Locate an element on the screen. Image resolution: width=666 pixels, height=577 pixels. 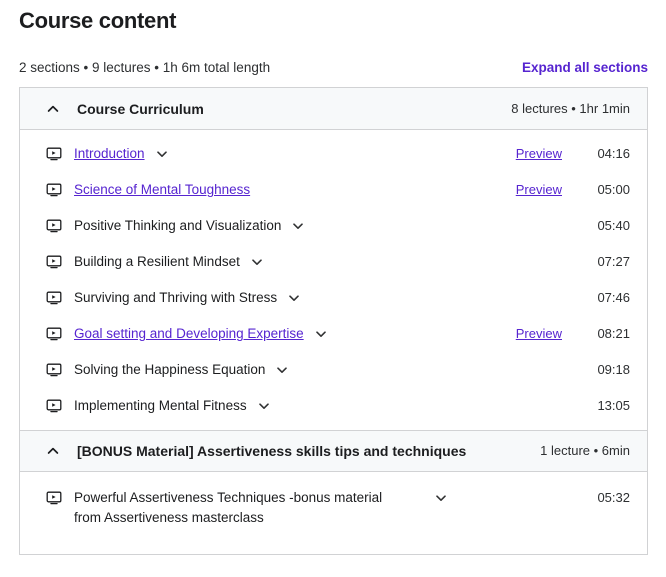
lecture-title: Solving the Happiness Equation is located at coordinates (170, 369).